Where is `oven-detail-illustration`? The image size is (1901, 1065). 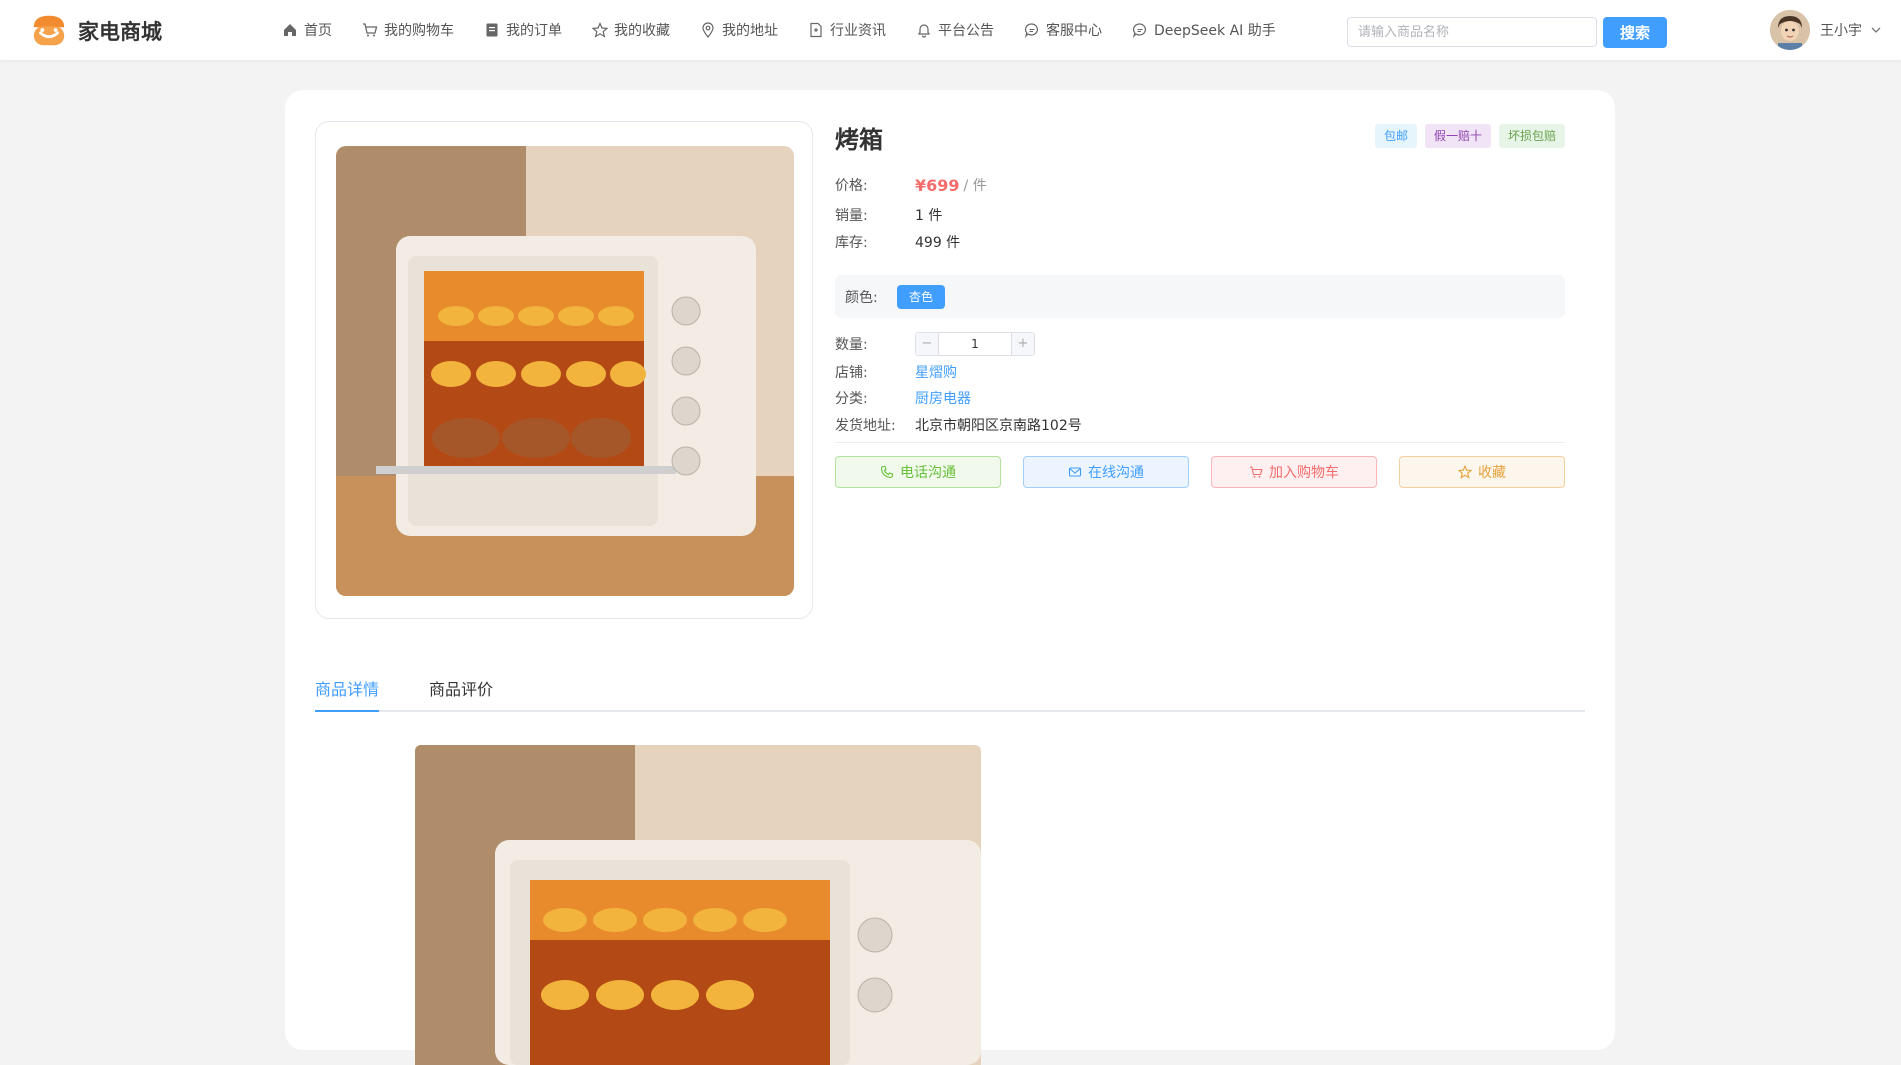 oven-detail-illustration is located at coordinates (698, 905).